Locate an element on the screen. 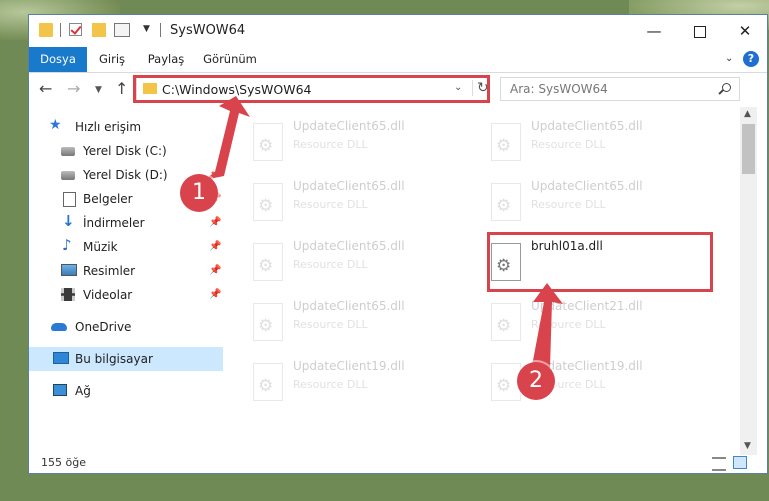  sidebar-item-label: Videolar is located at coordinates (108, 295).